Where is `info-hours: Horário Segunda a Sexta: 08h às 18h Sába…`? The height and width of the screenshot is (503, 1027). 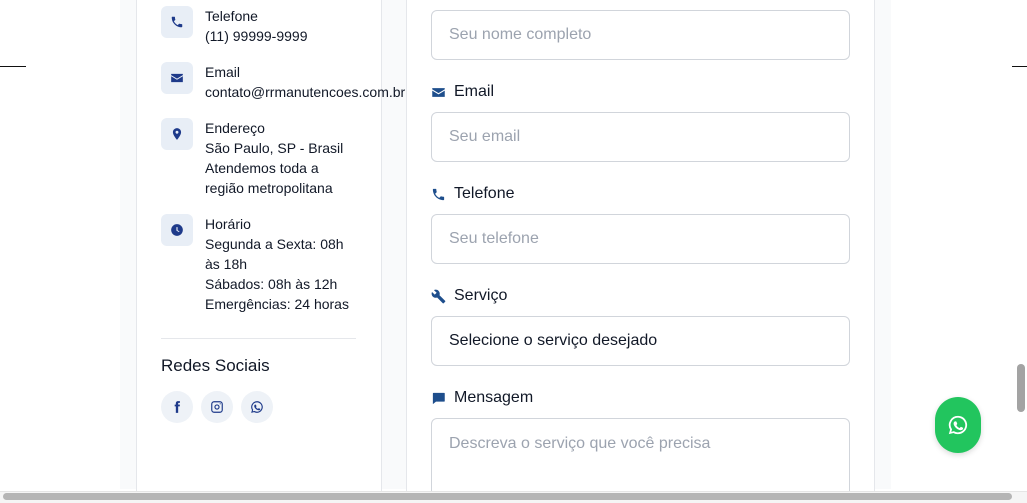
info-hours: Horário Segunda a Sexta: 08h às 18h Sába… is located at coordinates (286, 264).